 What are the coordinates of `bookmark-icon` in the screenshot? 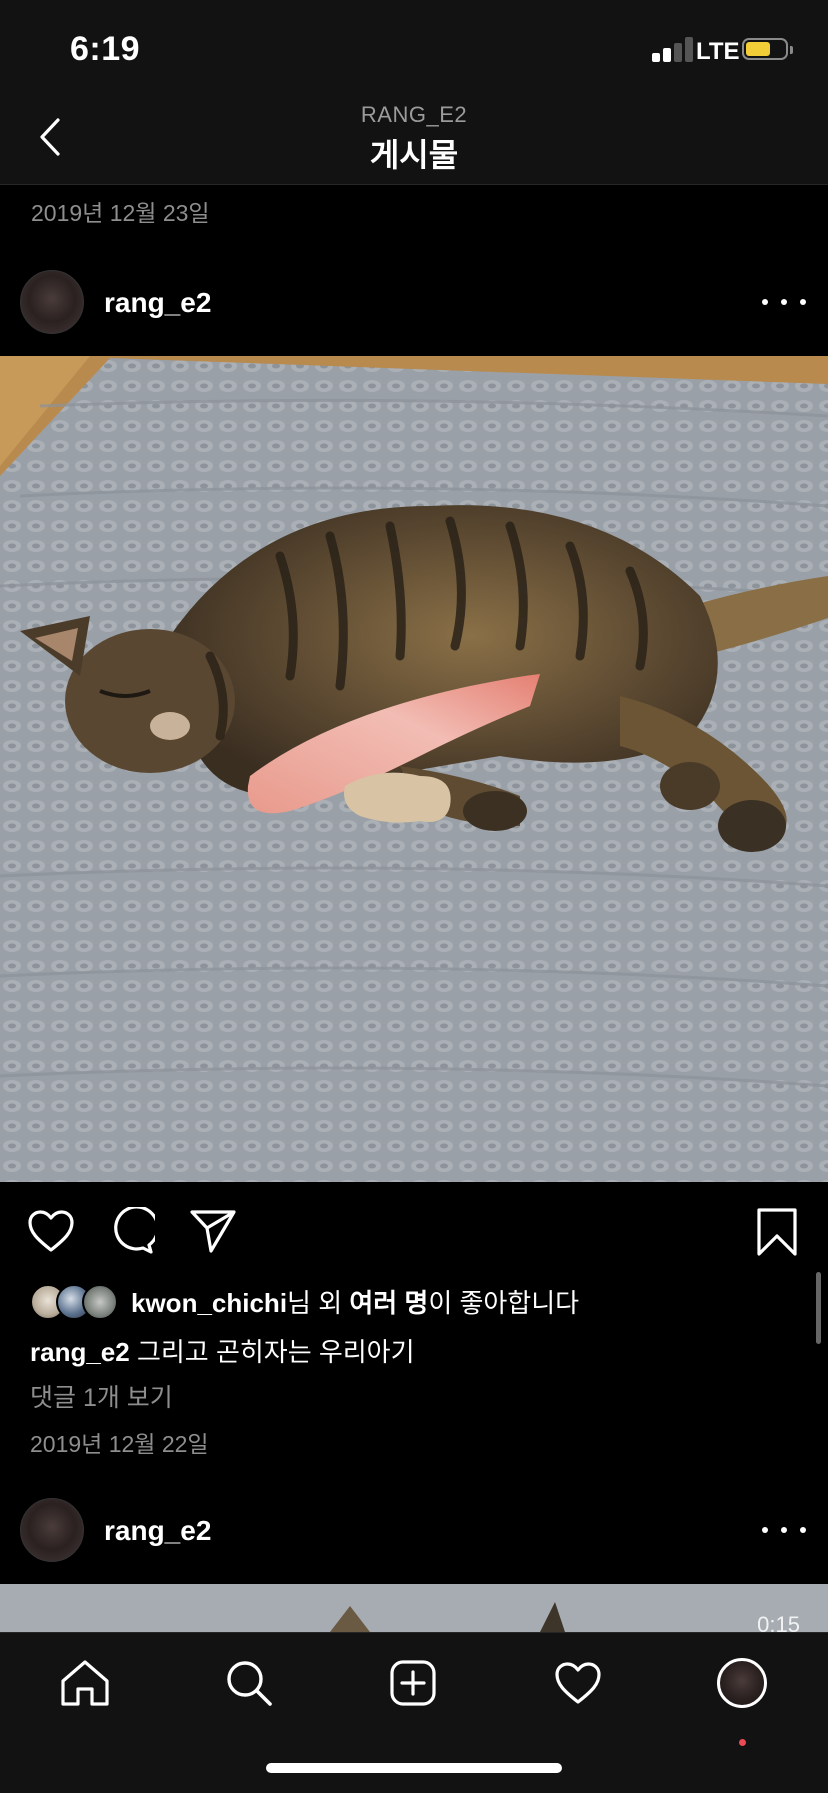 It's located at (777, 1232).